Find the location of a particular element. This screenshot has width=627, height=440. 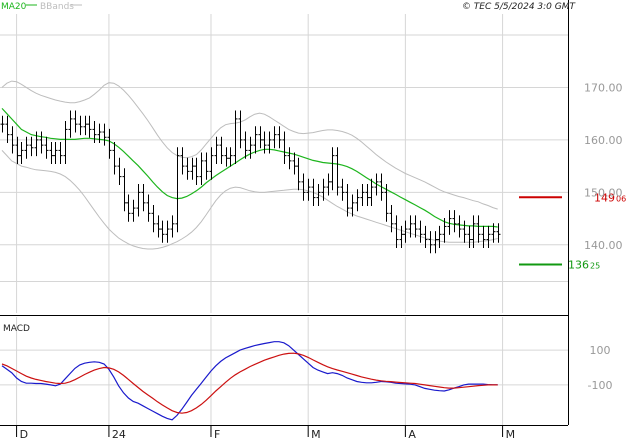

macd-series-signal is located at coordinates (249, 383).